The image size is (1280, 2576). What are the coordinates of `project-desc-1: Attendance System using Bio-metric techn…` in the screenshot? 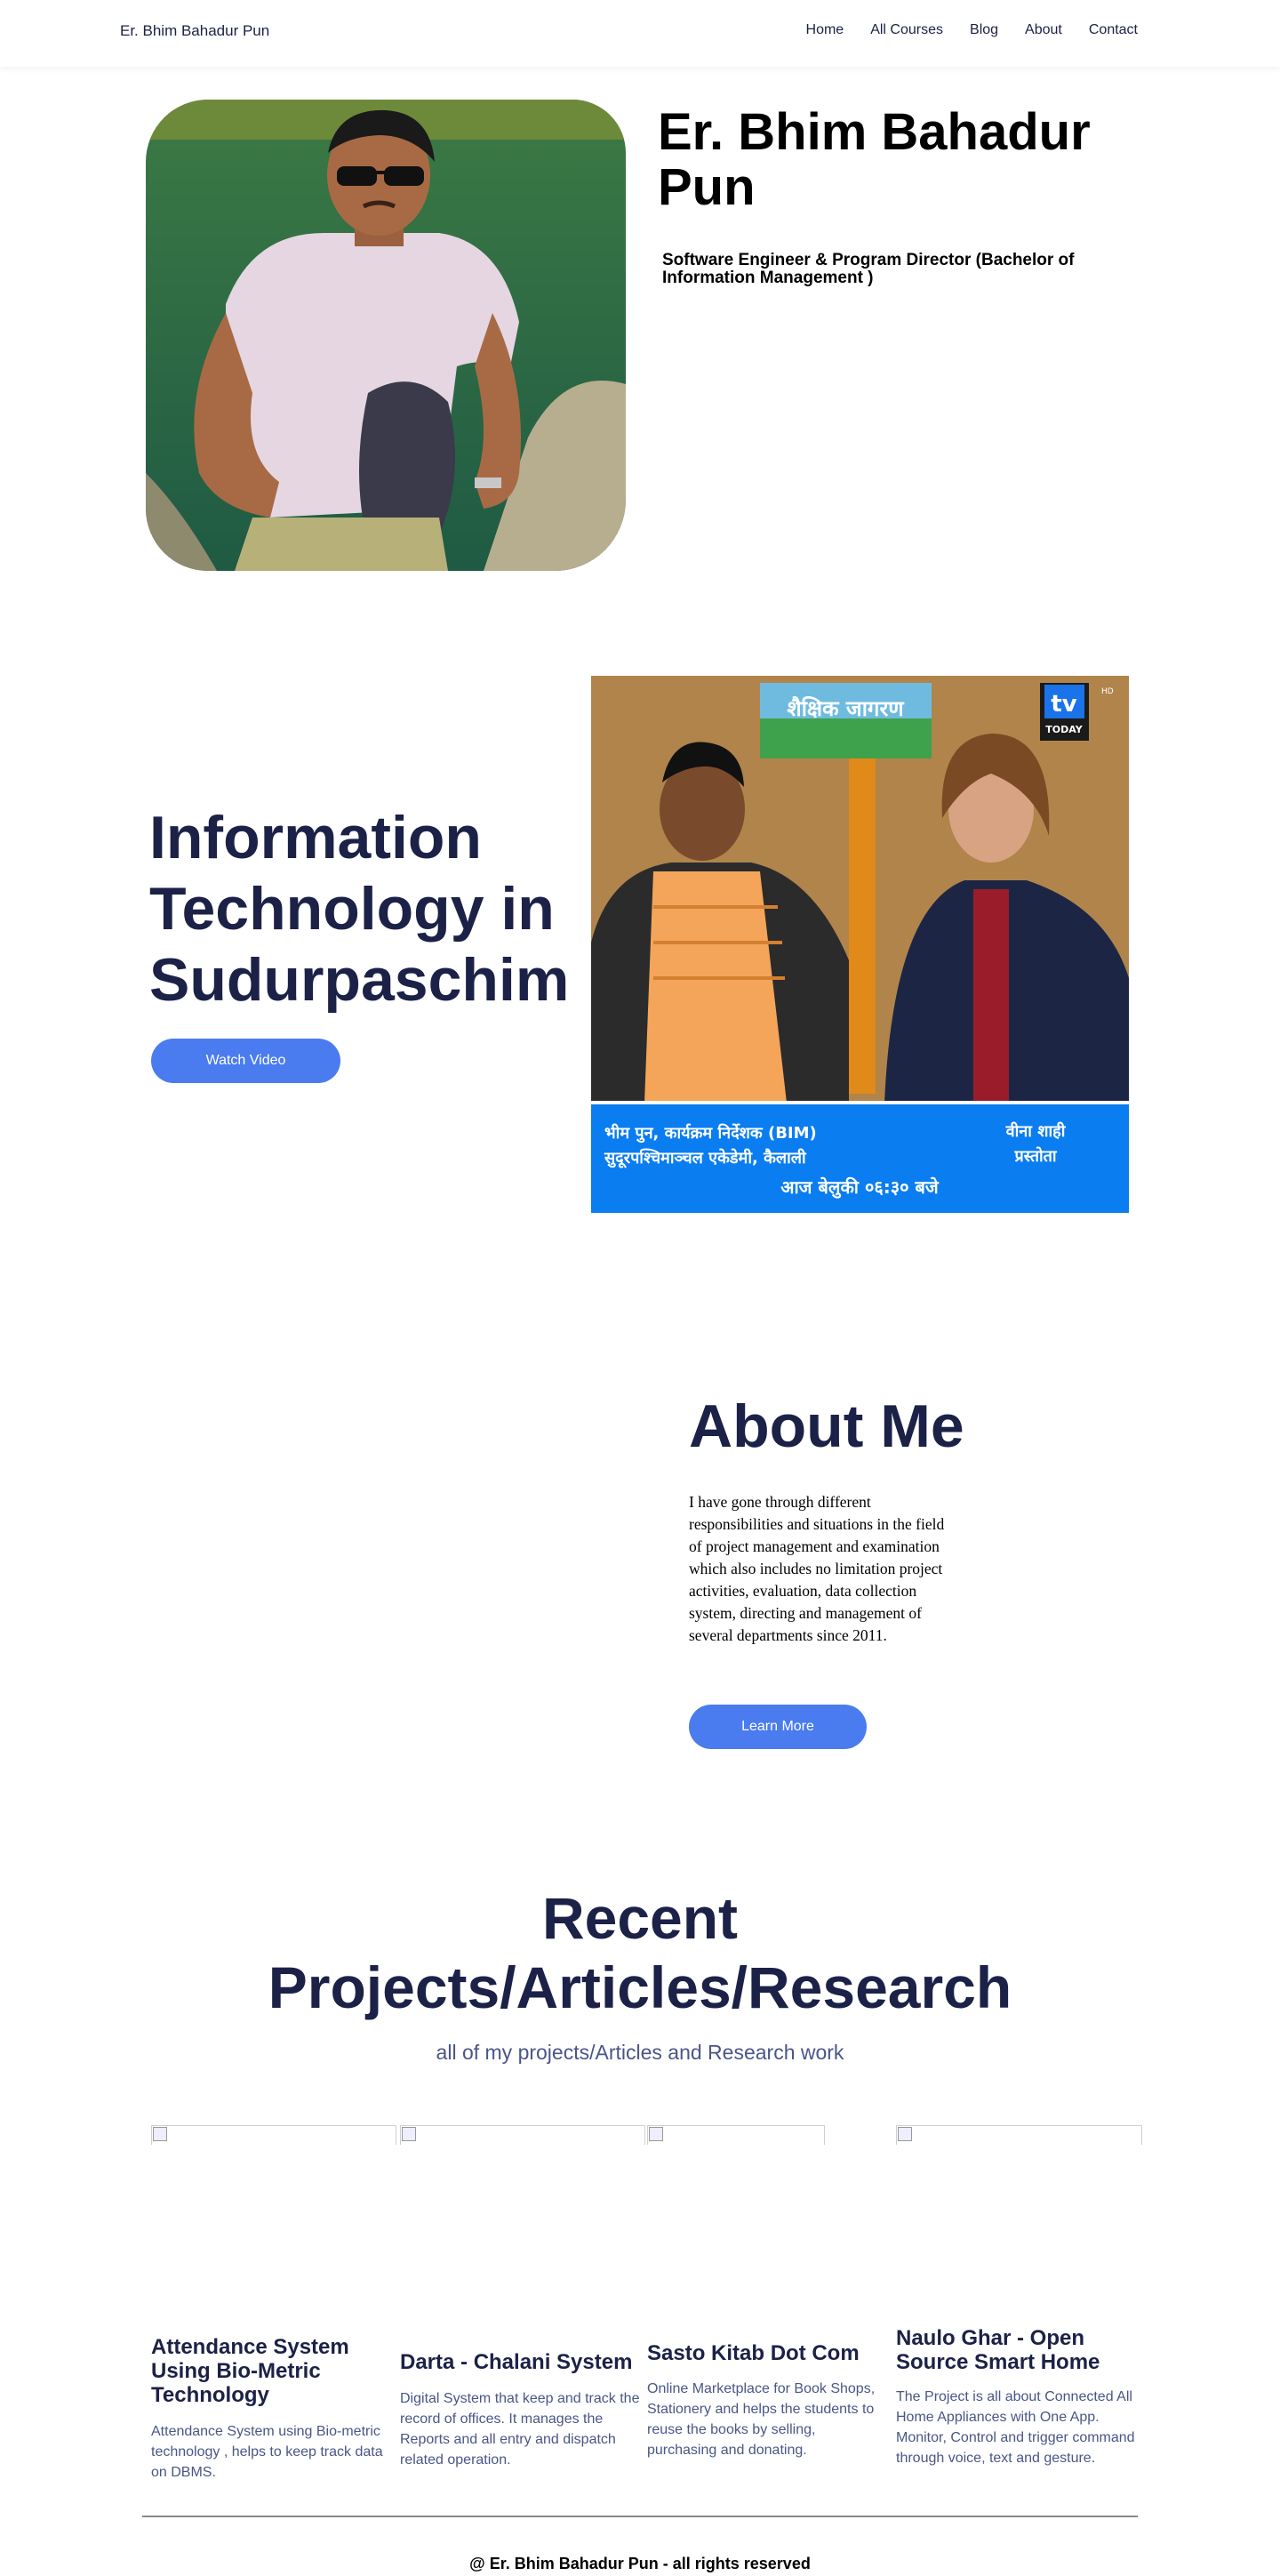 It's located at (267, 2452).